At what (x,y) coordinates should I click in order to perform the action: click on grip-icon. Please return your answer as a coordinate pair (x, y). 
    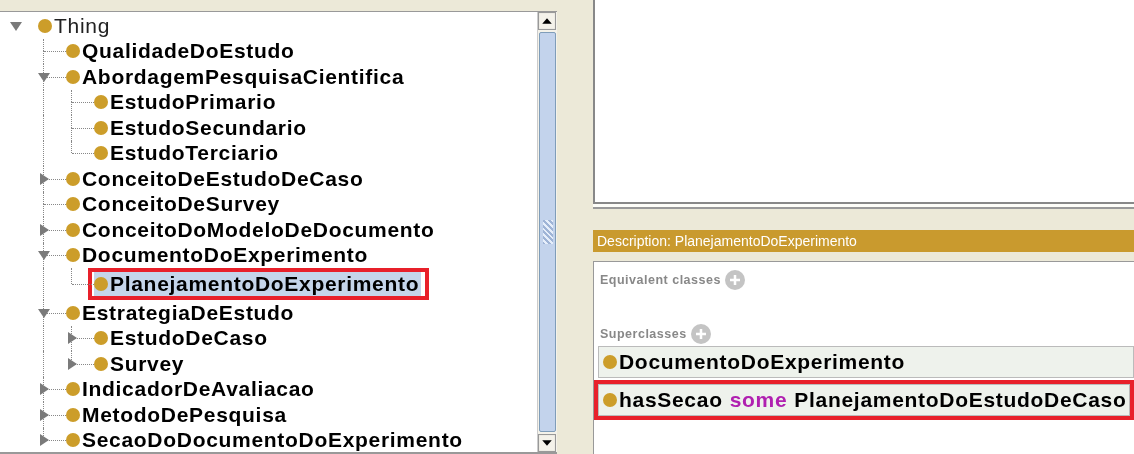
    Looking at the image, I should click on (547, 232).